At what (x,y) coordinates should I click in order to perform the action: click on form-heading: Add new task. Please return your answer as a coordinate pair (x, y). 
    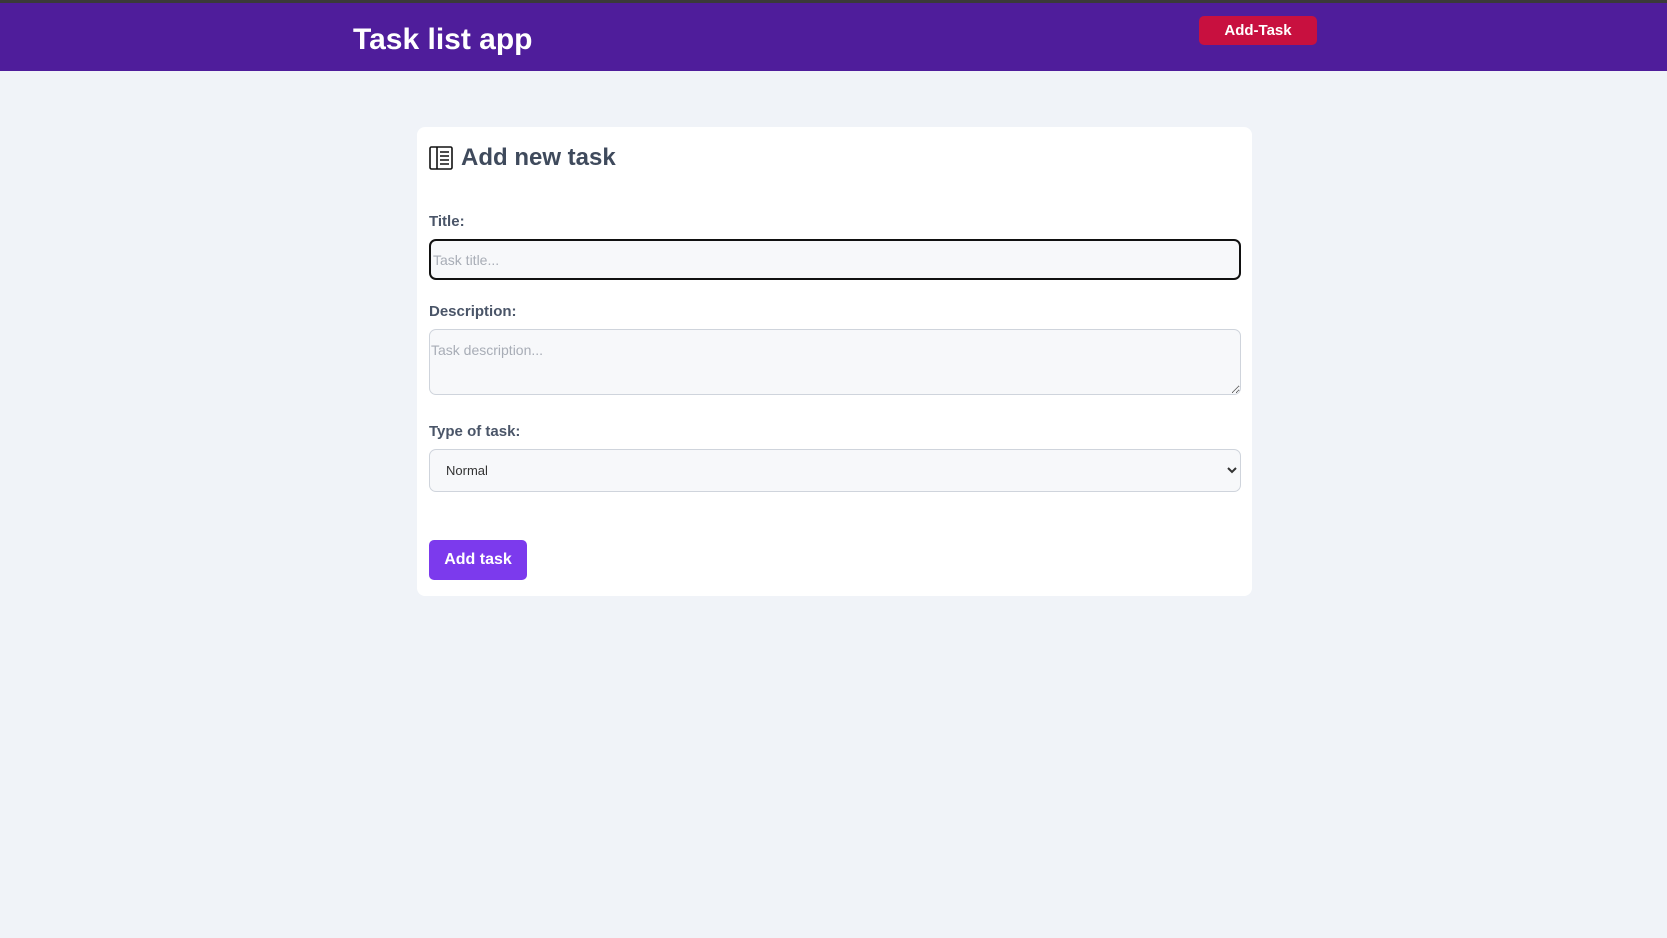
    Looking at the image, I should click on (522, 158).